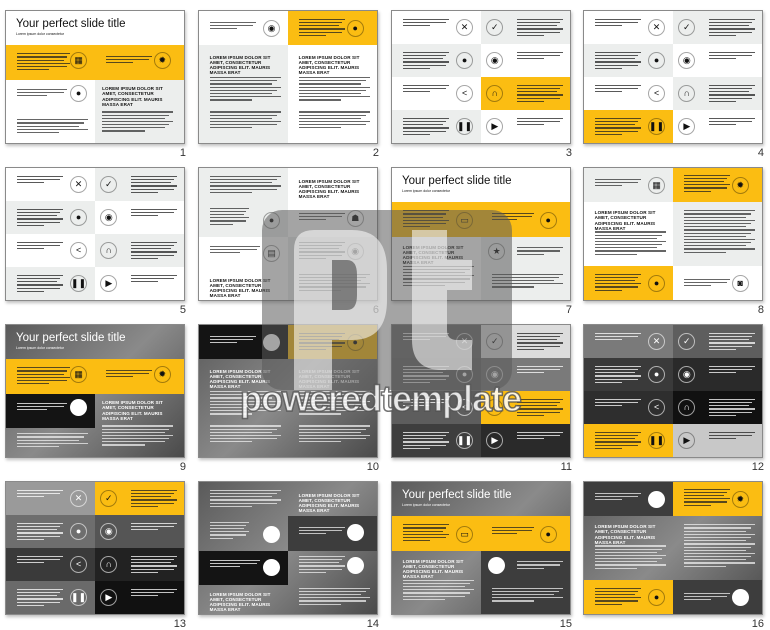 This screenshot has height=630, width=770. I want to click on slide-thumbnail: ✕ ✓ ● ◉ < ∩ ❚❚ ▶ 5, so click(96, 236).